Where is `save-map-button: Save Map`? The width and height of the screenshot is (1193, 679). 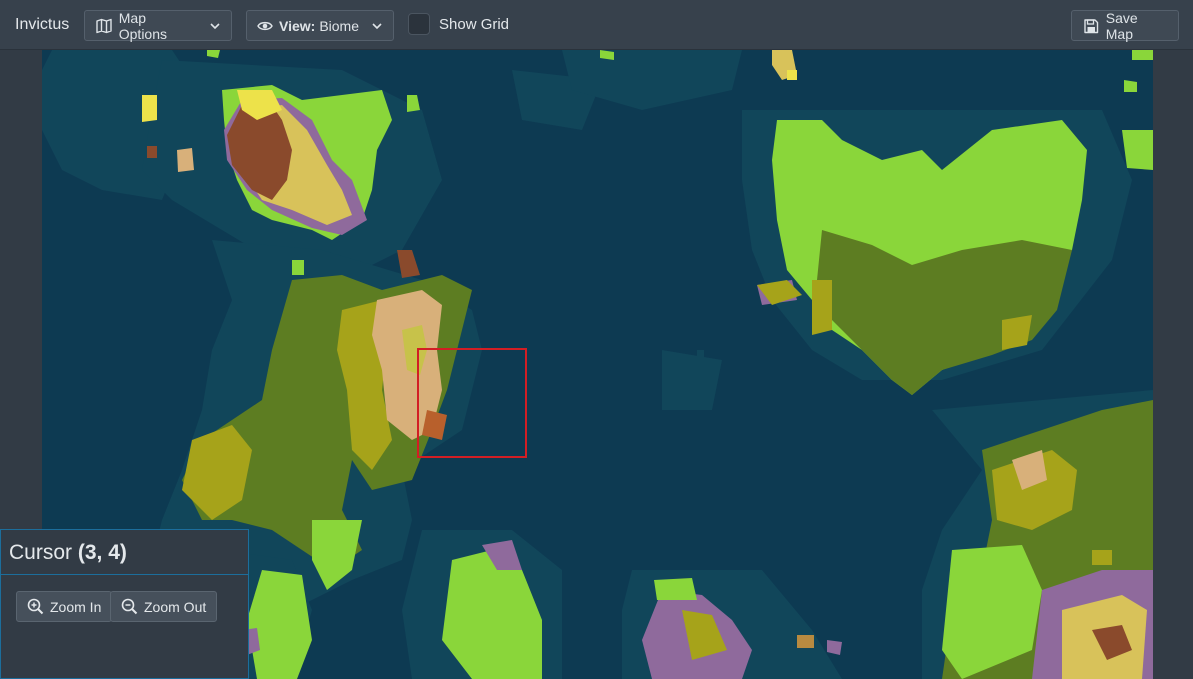 save-map-button: Save Map is located at coordinates (1125, 25).